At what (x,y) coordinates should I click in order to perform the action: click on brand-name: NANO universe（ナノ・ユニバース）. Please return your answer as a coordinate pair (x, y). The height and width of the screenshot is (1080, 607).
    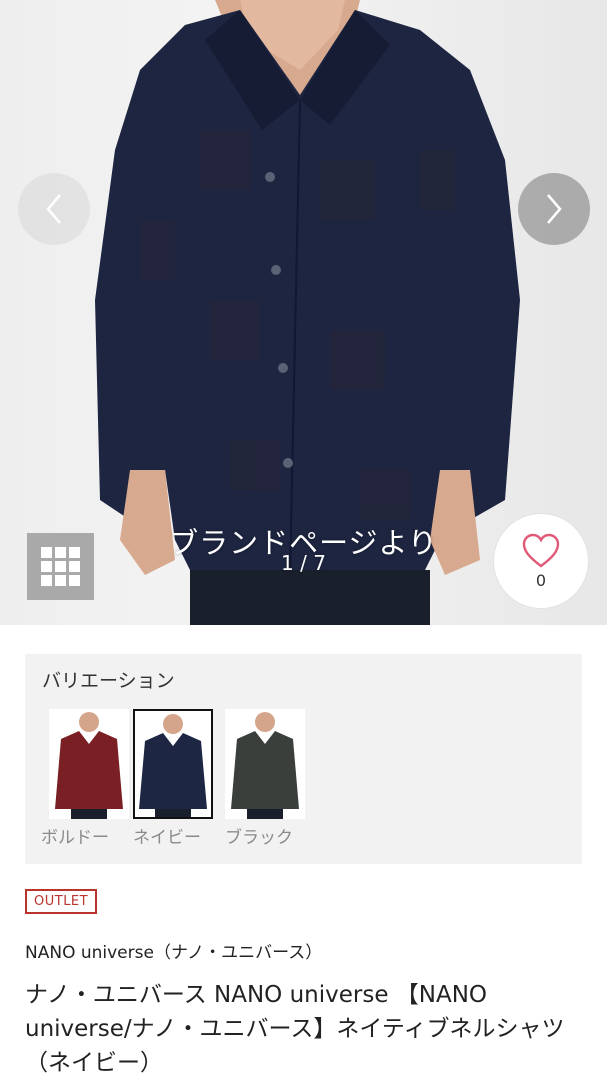
    Looking at the image, I should click on (173, 950).